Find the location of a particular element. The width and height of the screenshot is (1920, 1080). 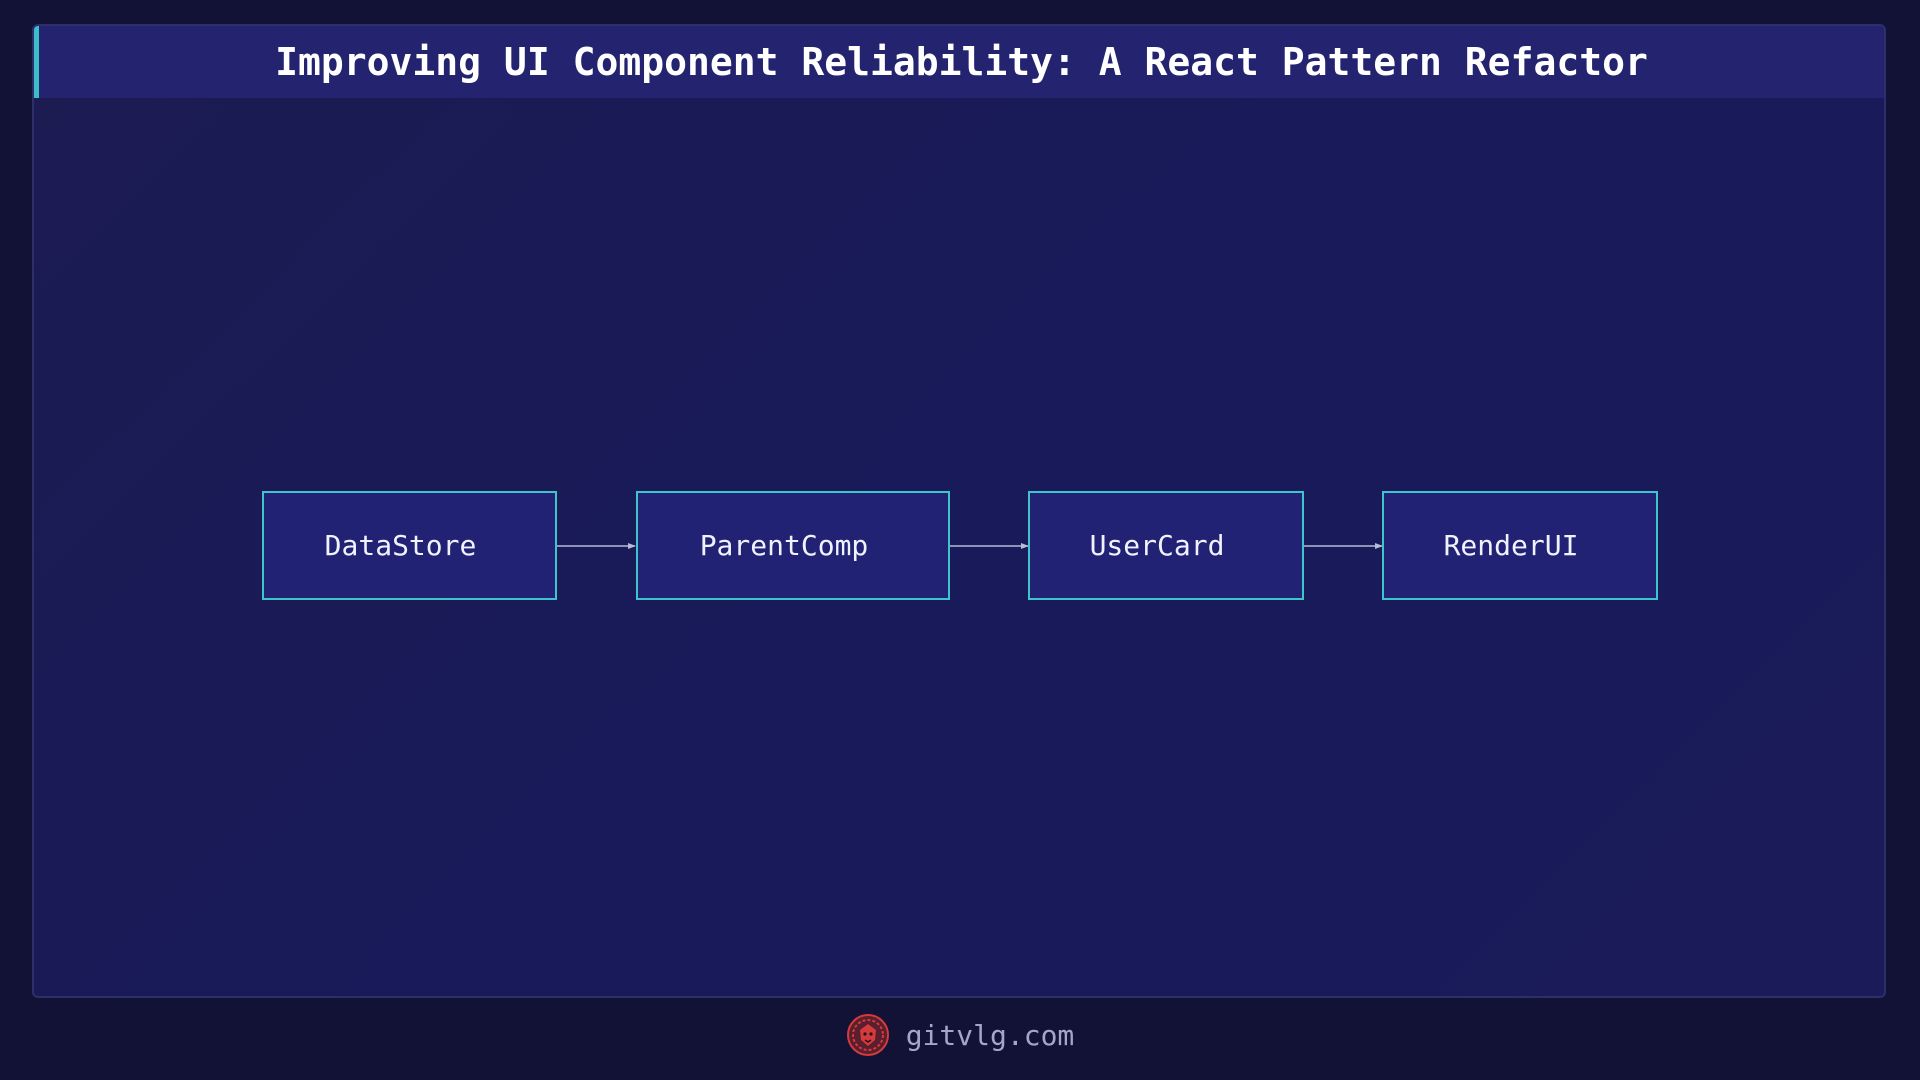

node-label-parentcomp: ParentComp is located at coordinates (784, 545).